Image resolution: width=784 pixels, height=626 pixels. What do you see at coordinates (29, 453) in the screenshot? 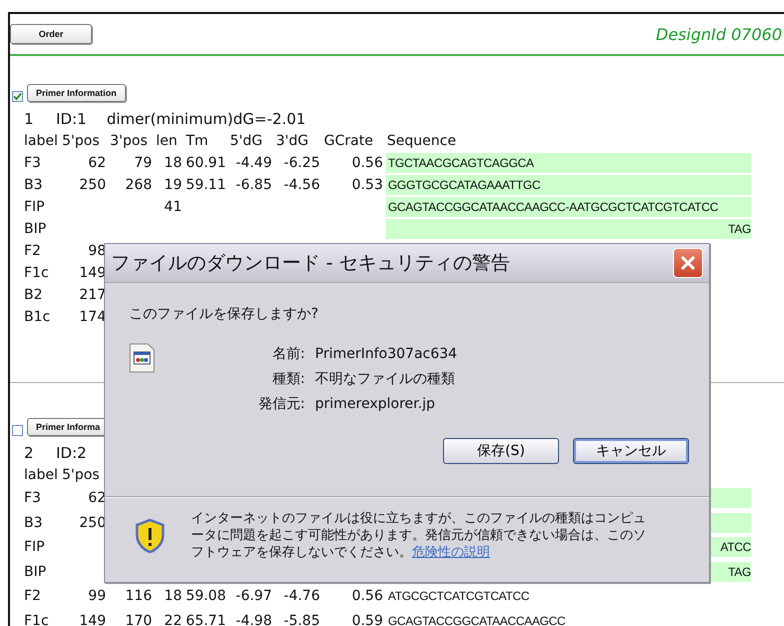
I see `primer-set-number: 2` at bounding box center [29, 453].